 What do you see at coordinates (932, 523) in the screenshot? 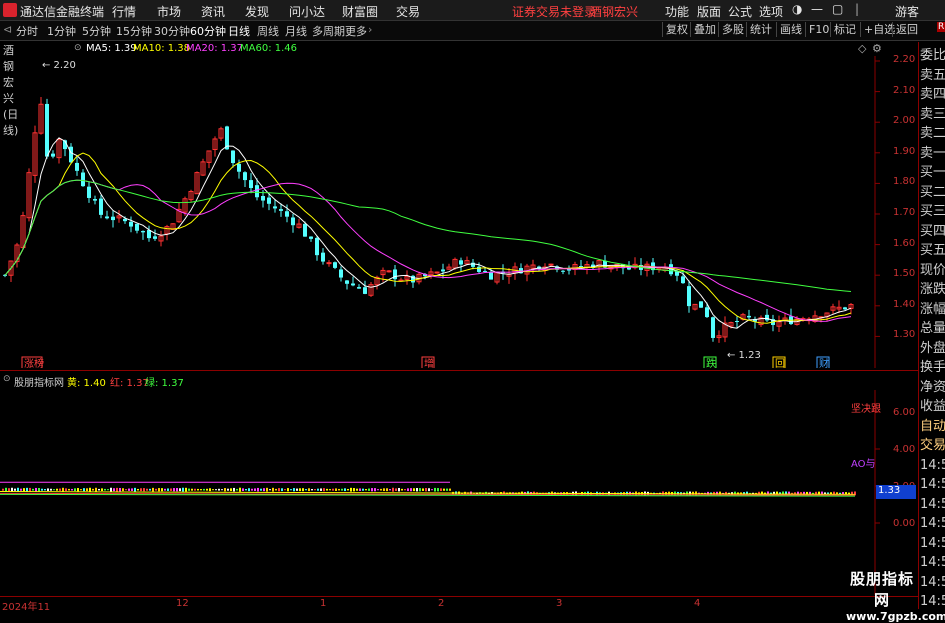
I see `quote-field-24: 14:56` at bounding box center [932, 523].